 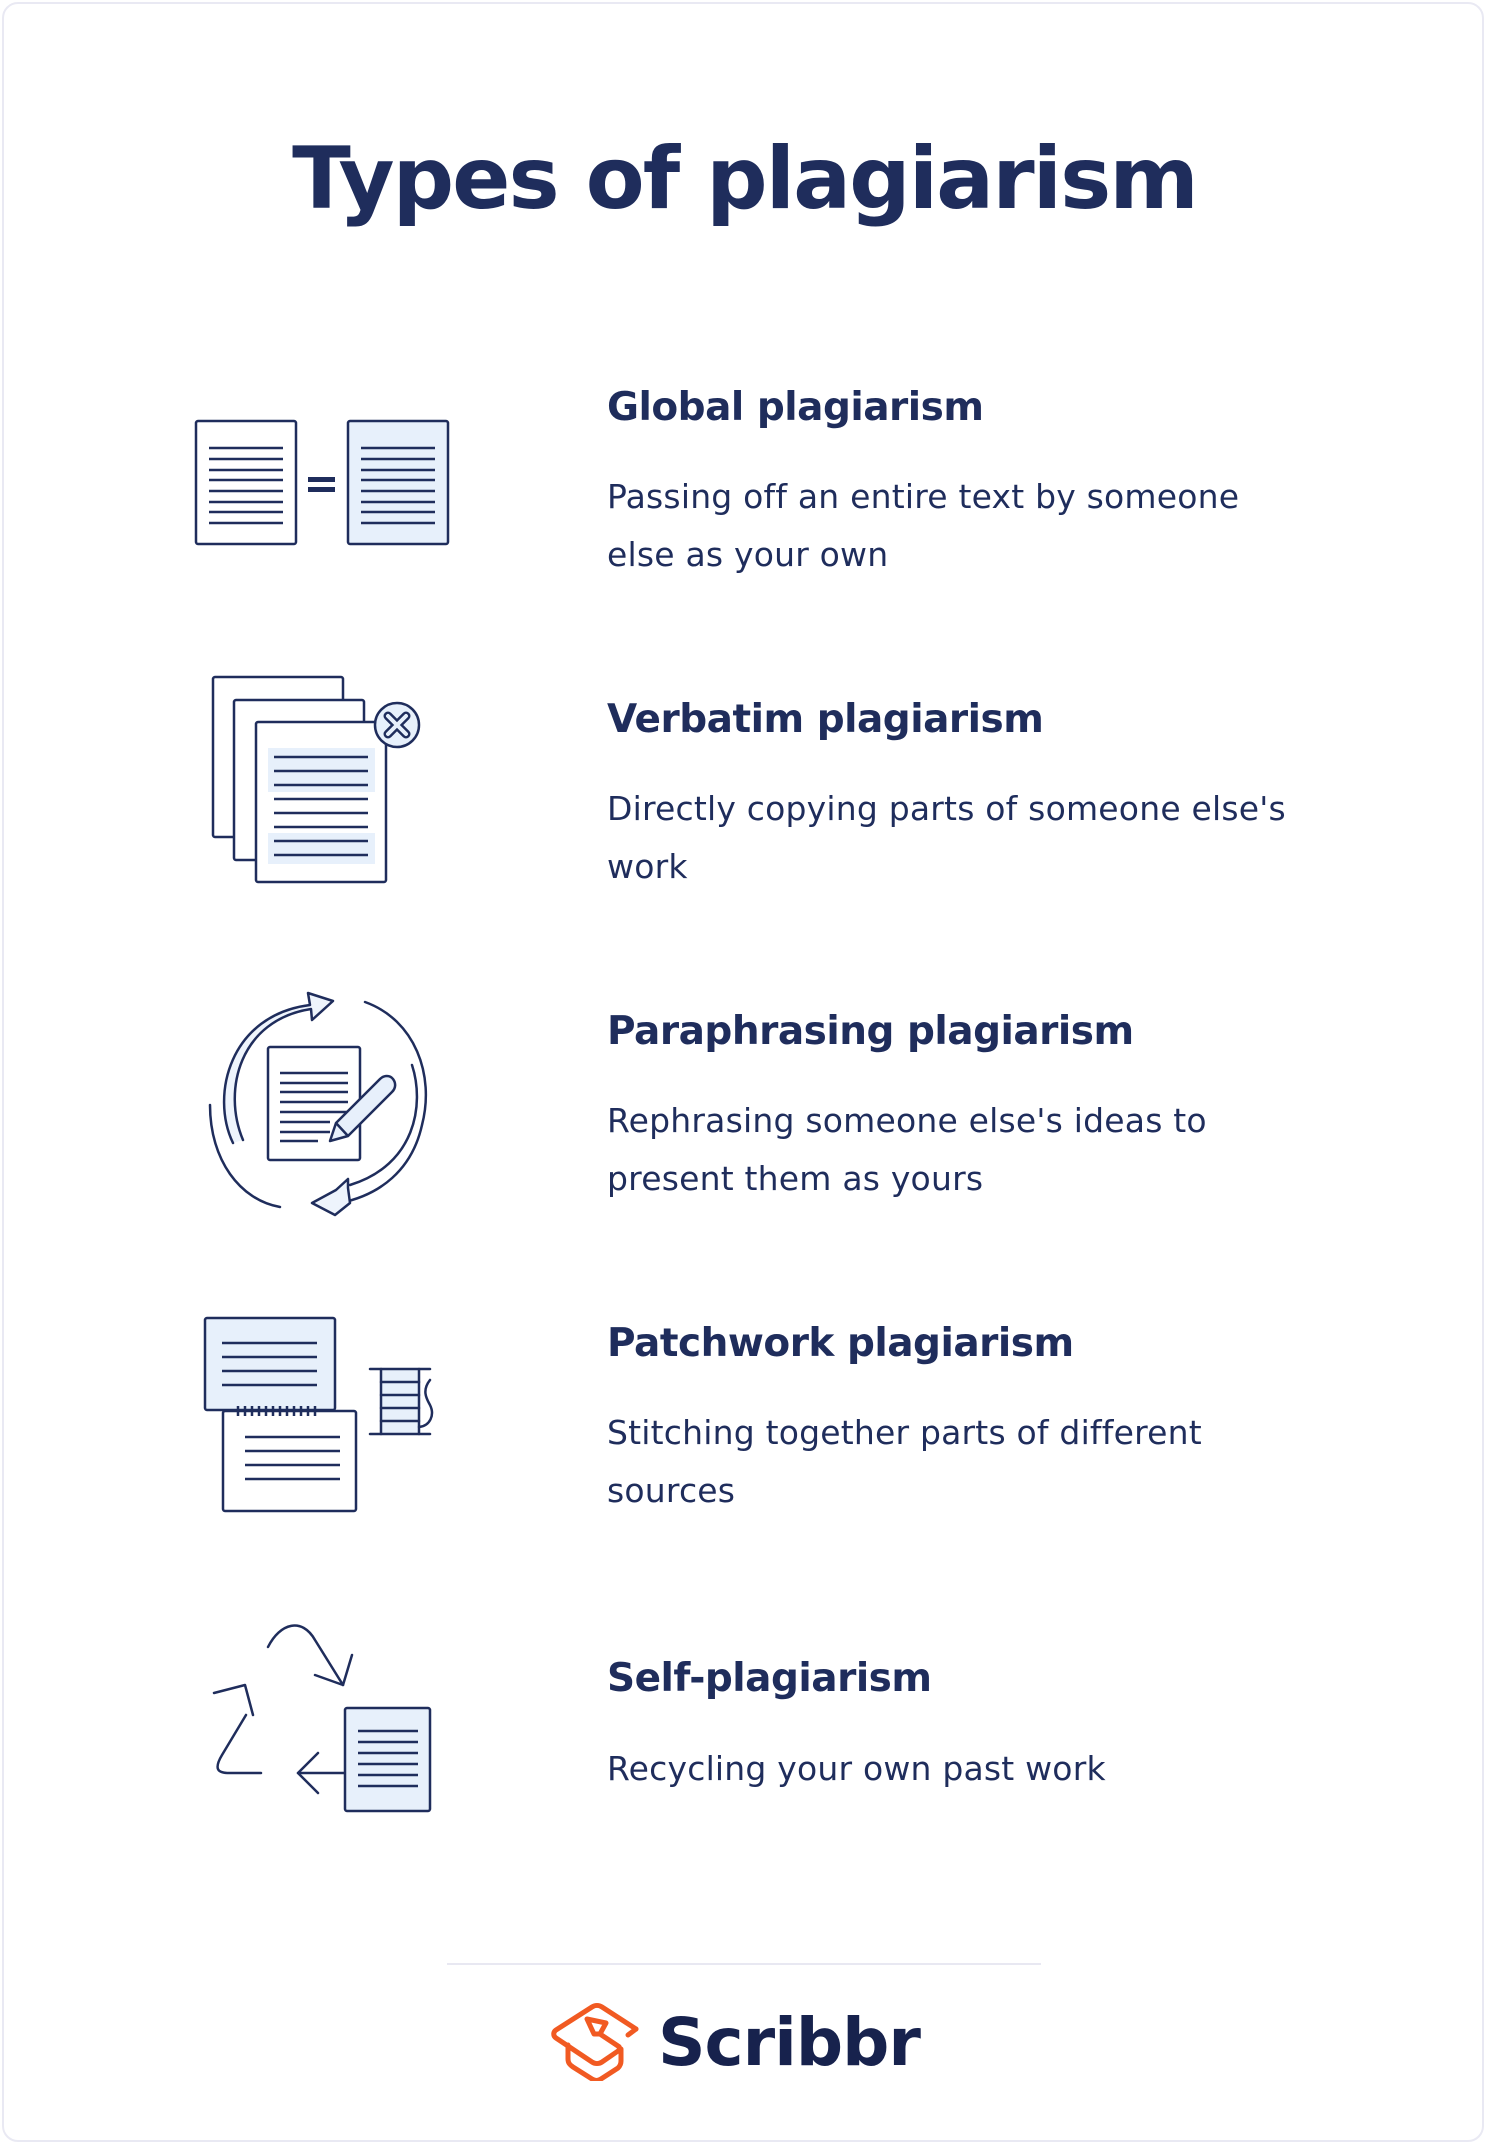 What do you see at coordinates (870, 1031) in the screenshot?
I see `item-heading: Paraphrasing plagiarism` at bounding box center [870, 1031].